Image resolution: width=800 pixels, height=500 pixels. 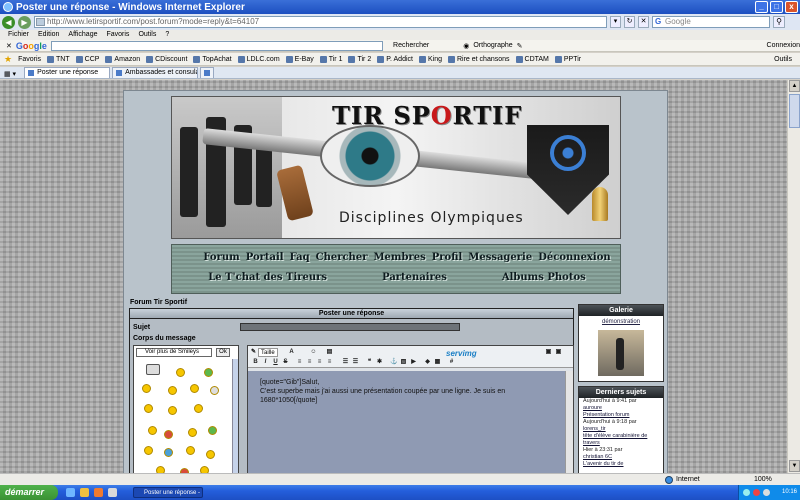 I want to click on image-icon: ▧, so click(x=403, y=362).